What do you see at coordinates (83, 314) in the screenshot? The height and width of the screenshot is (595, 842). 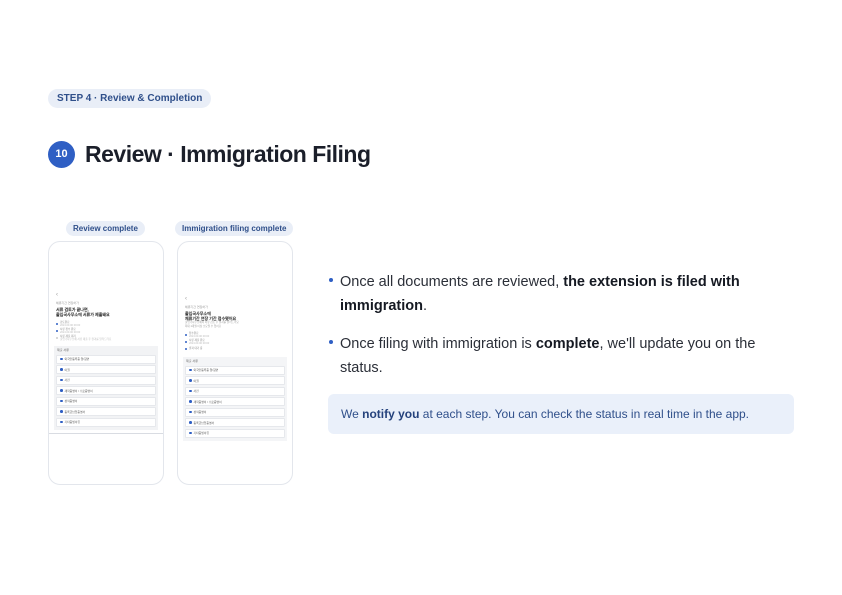 I see `screen-title-line: 출입국사무소에 서류가 제출돼요` at bounding box center [83, 314].